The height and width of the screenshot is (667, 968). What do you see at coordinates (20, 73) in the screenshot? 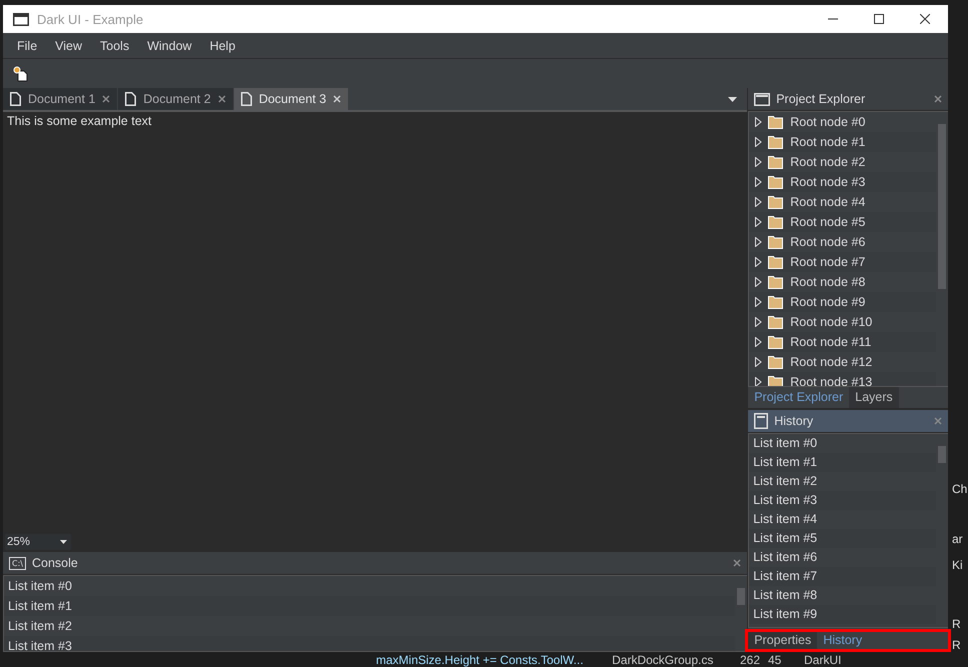
I see `new-document-icon` at bounding box center [20, 73].